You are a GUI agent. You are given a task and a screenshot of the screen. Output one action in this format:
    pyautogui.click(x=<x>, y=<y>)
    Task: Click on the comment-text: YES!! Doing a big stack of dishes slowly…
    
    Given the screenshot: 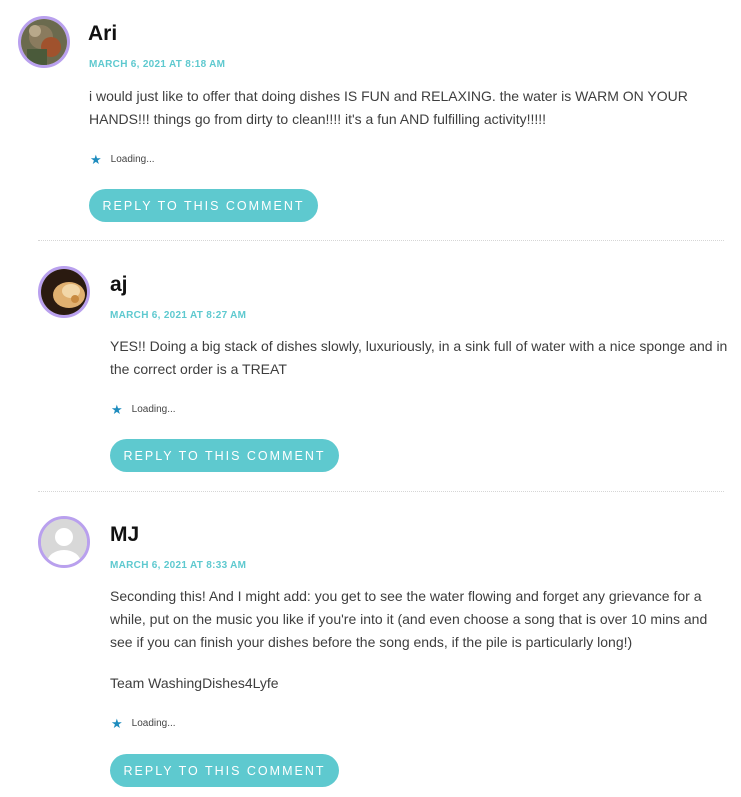 What is the action you would take?
    pyautogui.click(x=419, y=357)
    